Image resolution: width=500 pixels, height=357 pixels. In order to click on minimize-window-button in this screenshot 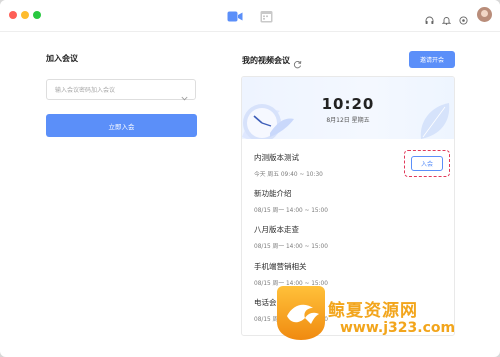, I will do `click(25, 15)`.